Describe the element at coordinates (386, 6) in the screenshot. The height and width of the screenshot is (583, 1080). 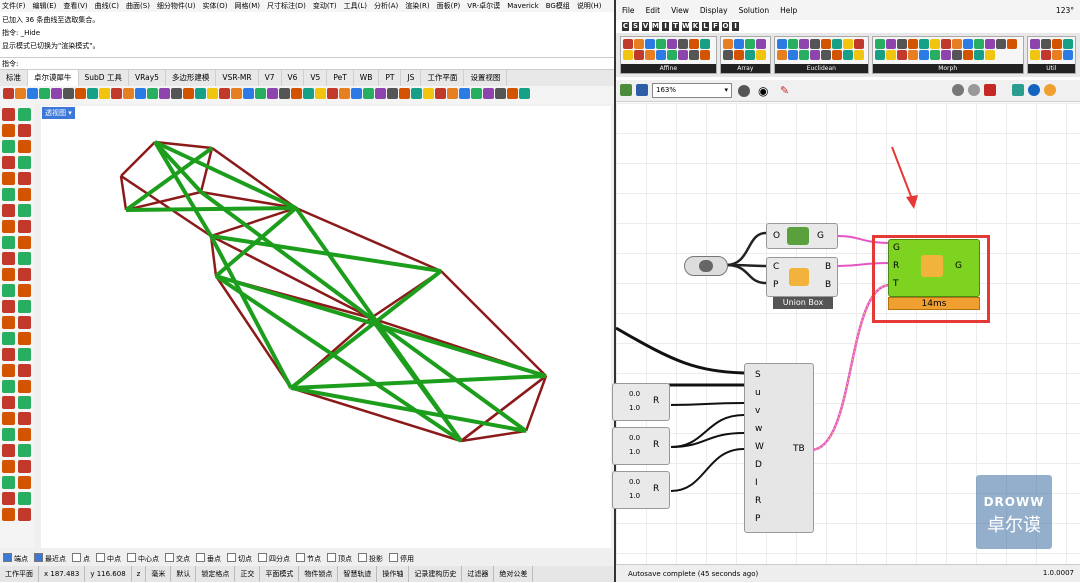
I see `rhino-menu-item: 分析(A)` at that location.